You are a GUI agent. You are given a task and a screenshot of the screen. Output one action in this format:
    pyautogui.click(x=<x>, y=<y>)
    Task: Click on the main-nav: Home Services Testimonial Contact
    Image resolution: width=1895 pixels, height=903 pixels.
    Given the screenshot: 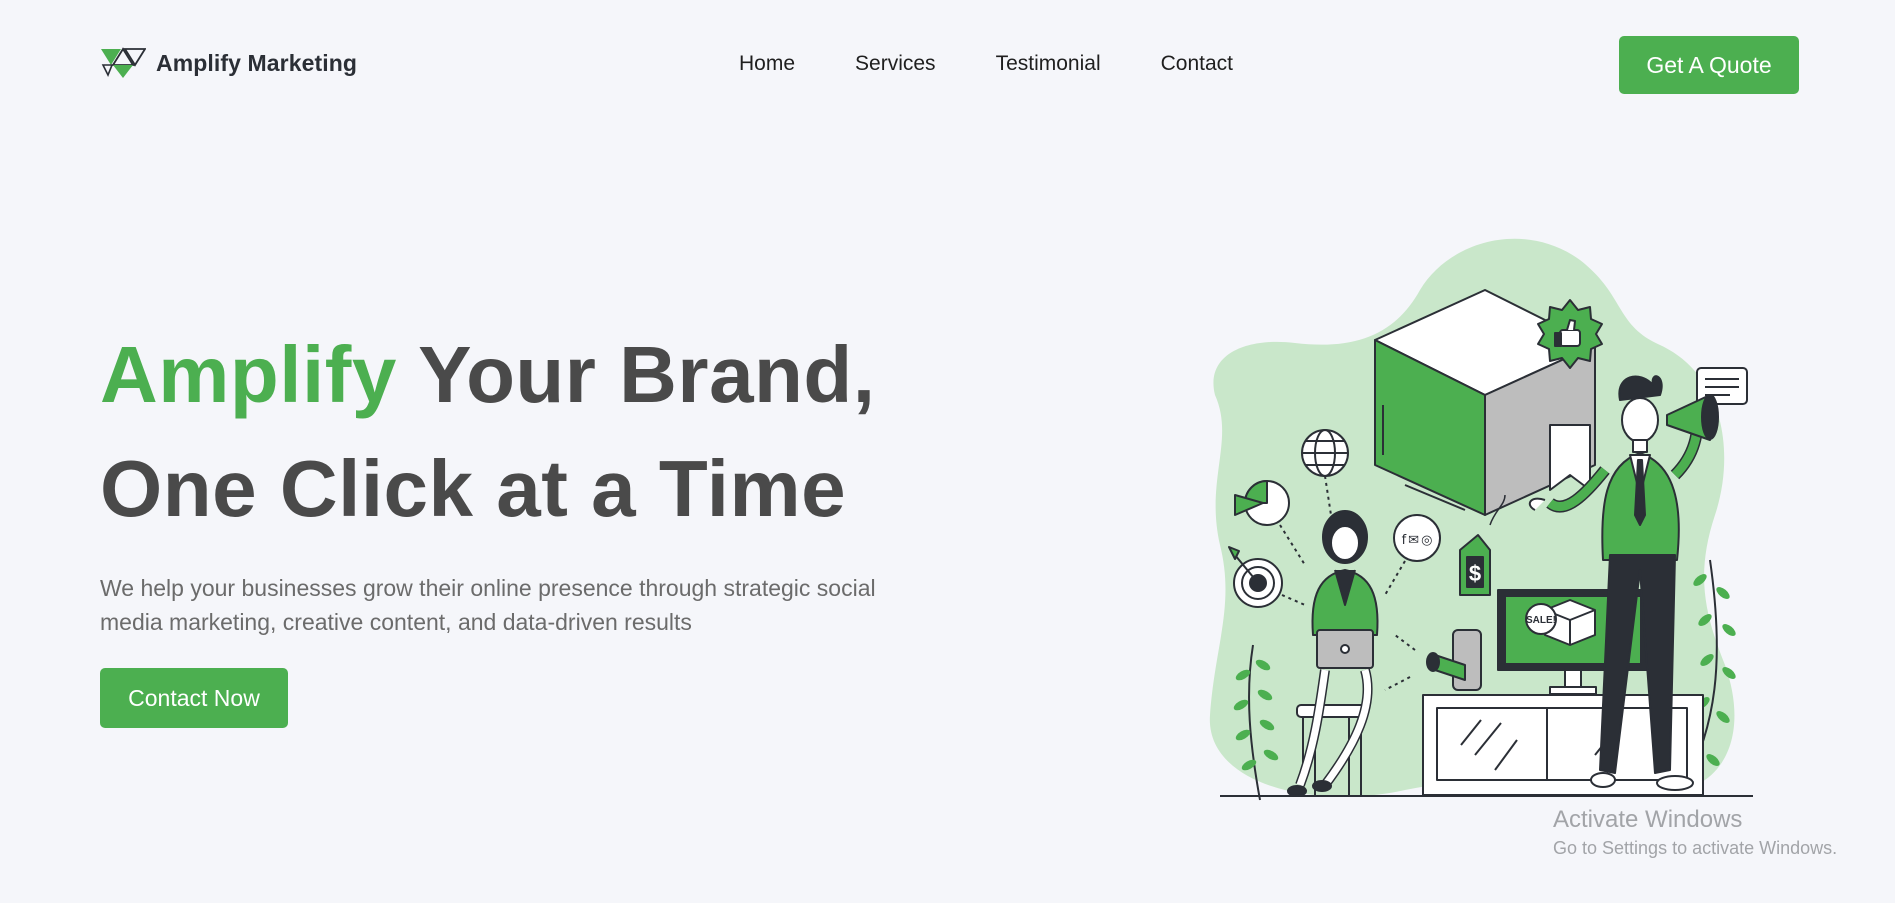 What is the action you would take?
    pyautogui.click(x=986, y=64)
    